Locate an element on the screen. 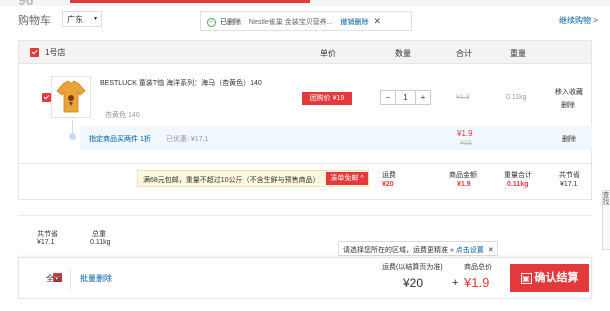  tshirt-icon is located at coordinates (71, 96).